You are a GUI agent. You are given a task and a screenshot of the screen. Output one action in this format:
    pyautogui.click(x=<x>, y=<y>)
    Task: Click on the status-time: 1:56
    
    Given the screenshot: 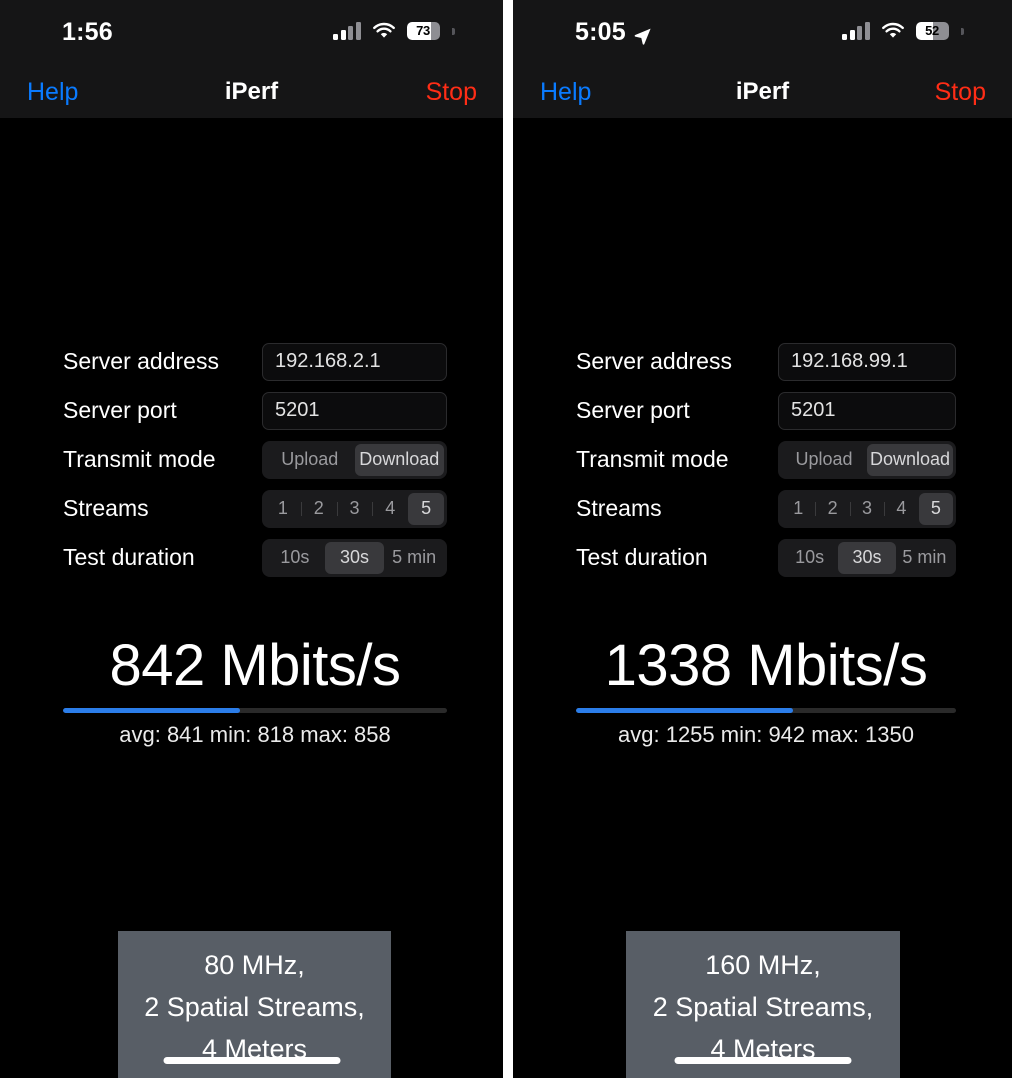 What is the action you would take?
    pyautogui.click(x=87, y=32)
    